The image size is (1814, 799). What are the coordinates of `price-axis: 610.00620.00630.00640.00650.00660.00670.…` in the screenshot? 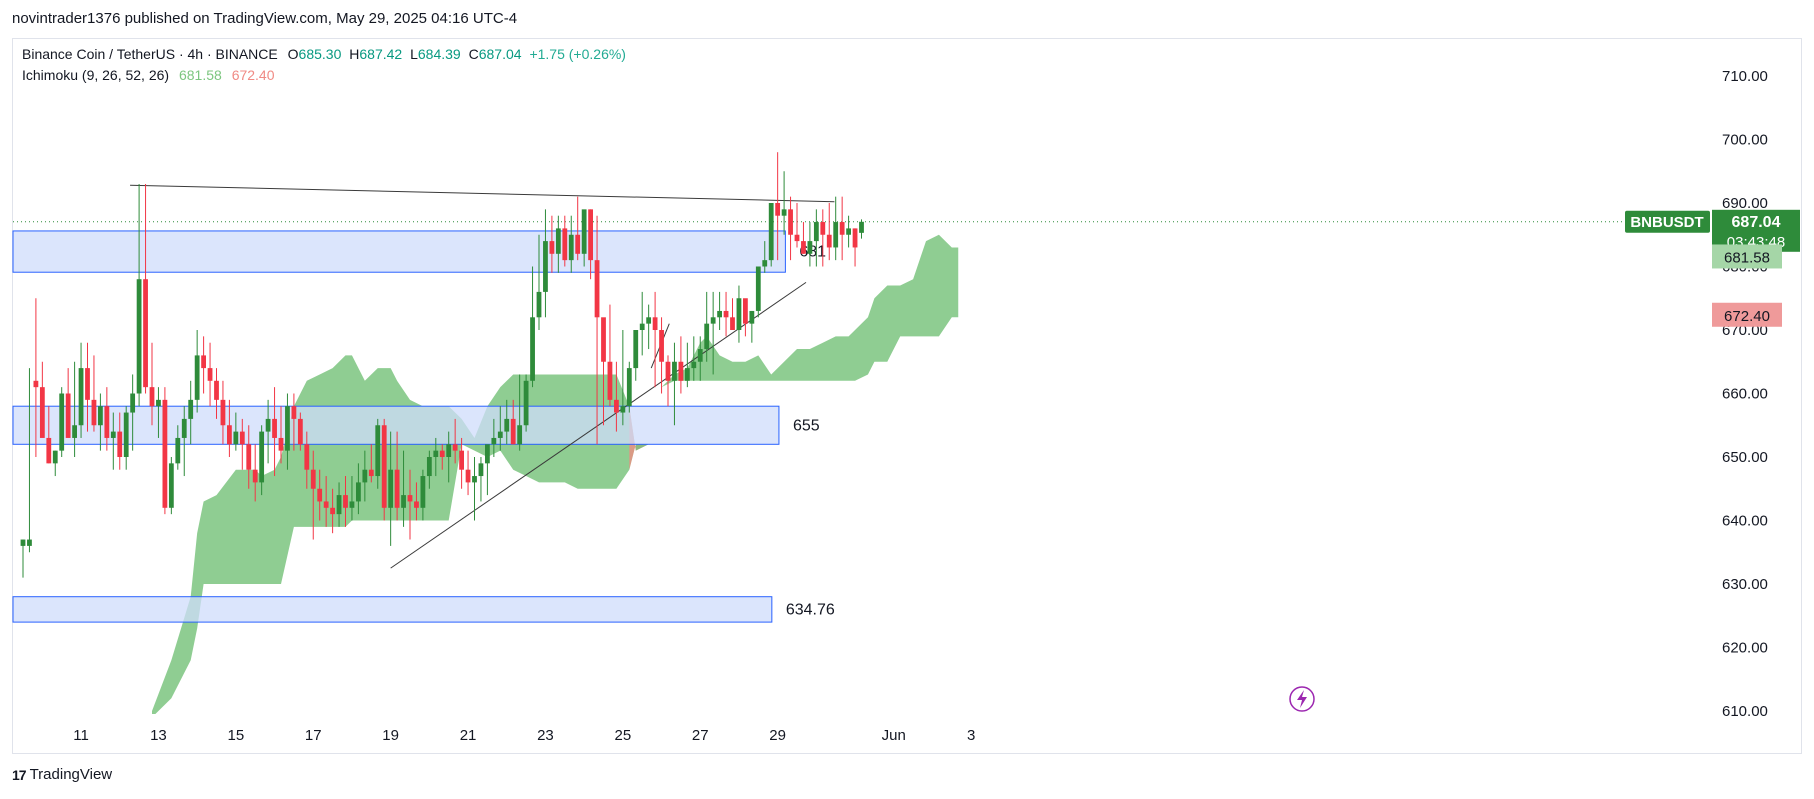 It's located at (1745, 394).